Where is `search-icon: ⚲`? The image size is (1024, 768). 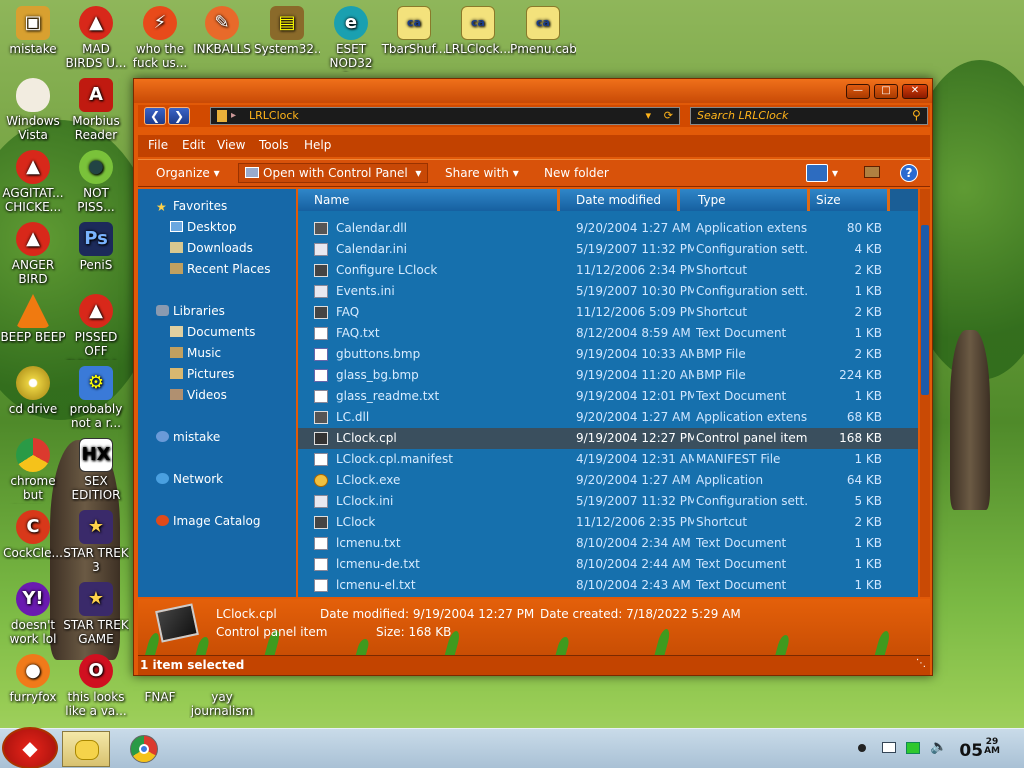
search-icon: ⚲ is located at coordinates (916, 115).